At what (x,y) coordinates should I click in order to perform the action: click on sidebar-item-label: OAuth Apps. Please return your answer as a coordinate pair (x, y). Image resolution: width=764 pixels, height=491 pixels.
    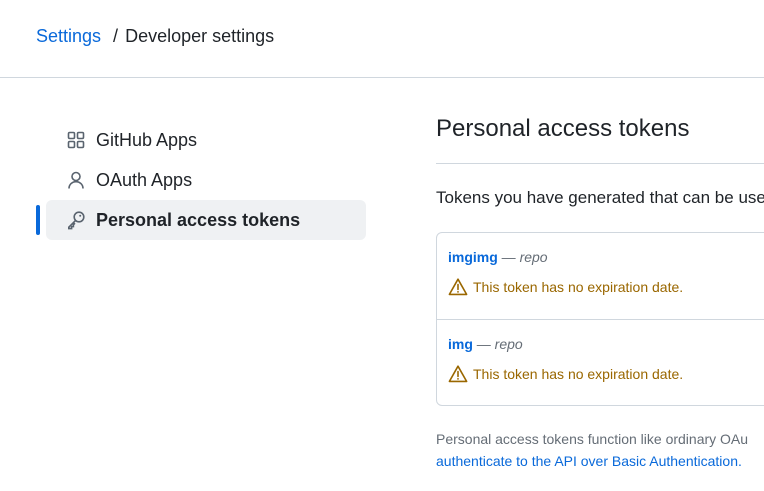
    Looking at the image, I should click on (144, 179).